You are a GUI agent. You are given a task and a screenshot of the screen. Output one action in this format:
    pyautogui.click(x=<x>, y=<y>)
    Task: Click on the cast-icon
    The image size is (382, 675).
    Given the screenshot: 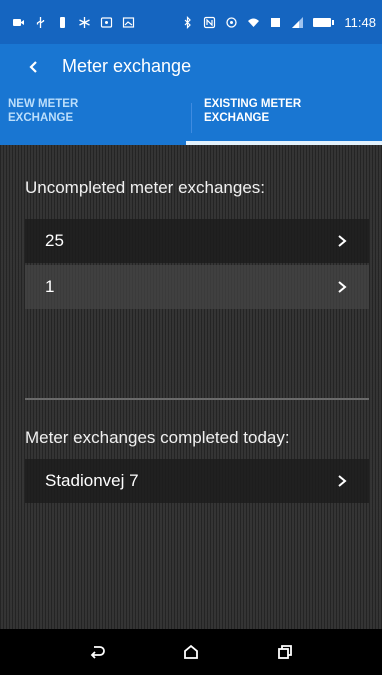 What is the action you would take?
    pyautogui.click(x=106, y=22)
    